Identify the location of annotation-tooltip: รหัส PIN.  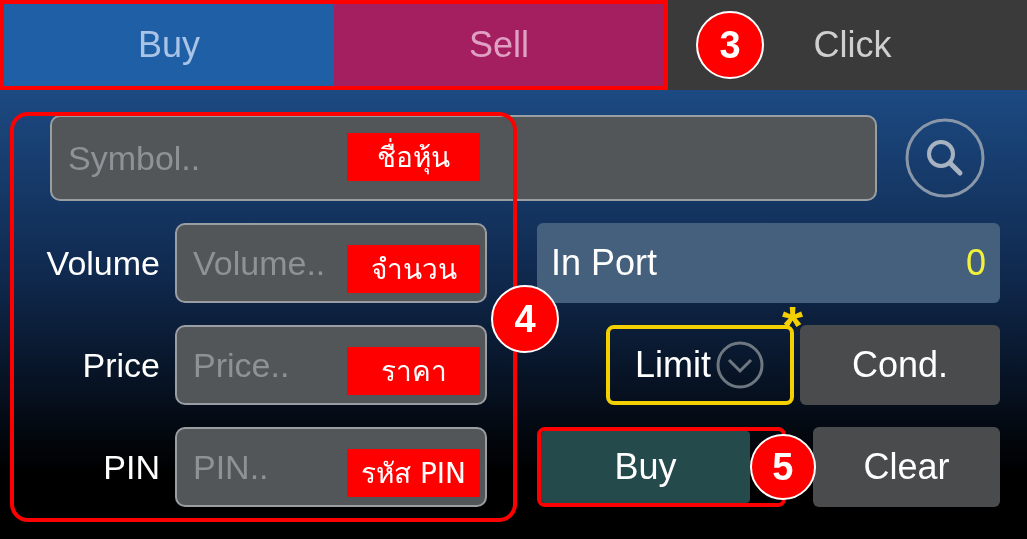
(413, 473).